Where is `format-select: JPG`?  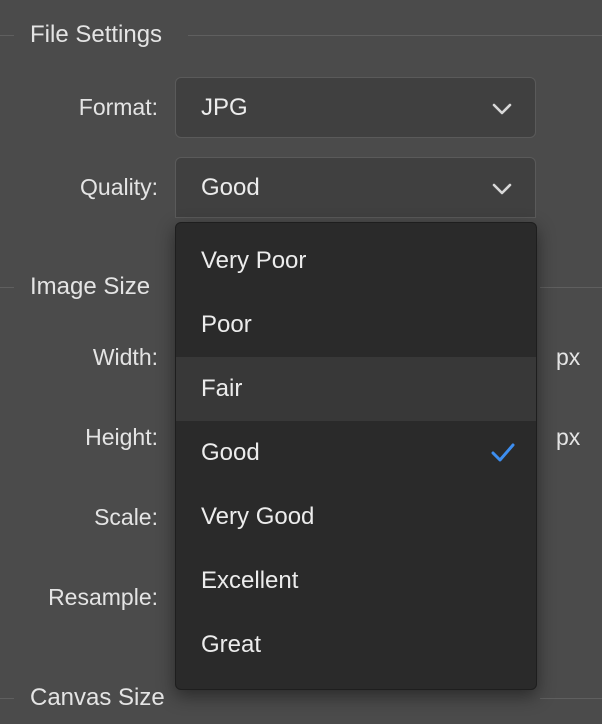
format-select: JPG is located at coordinates (355, 107).